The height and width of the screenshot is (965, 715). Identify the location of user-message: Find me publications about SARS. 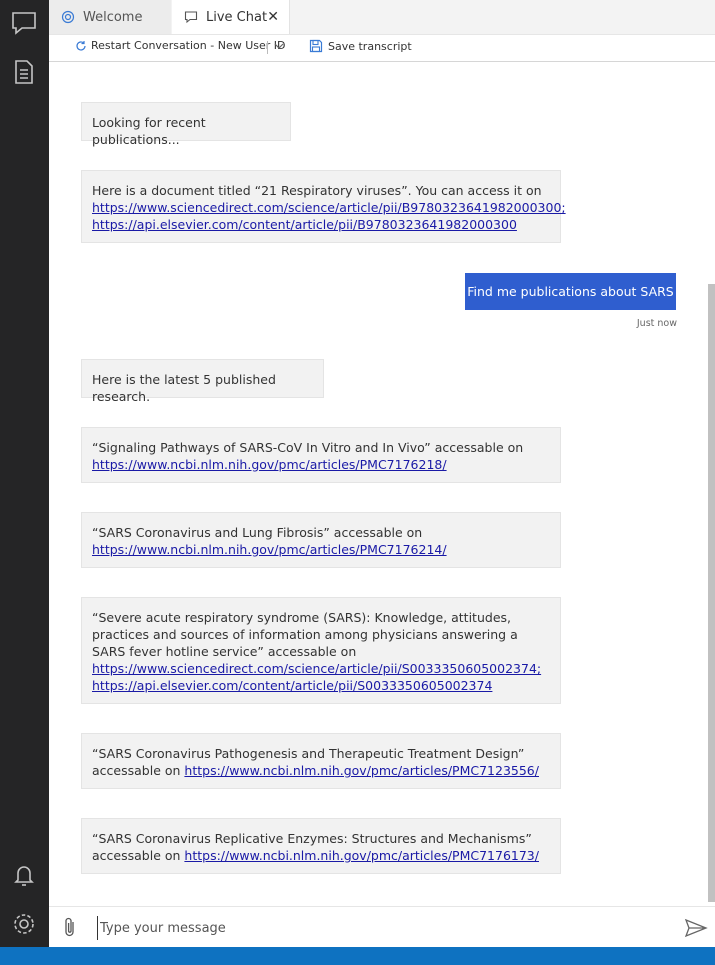
(570, 291).